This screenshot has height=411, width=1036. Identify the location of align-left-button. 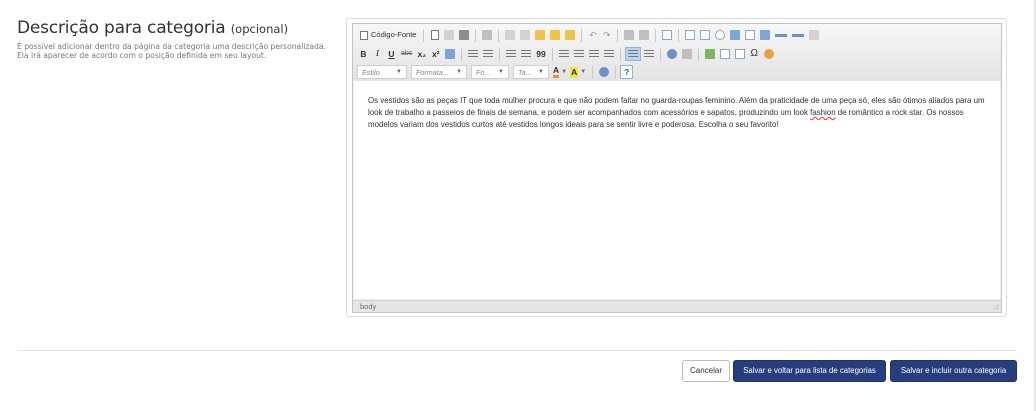
(564, 54).